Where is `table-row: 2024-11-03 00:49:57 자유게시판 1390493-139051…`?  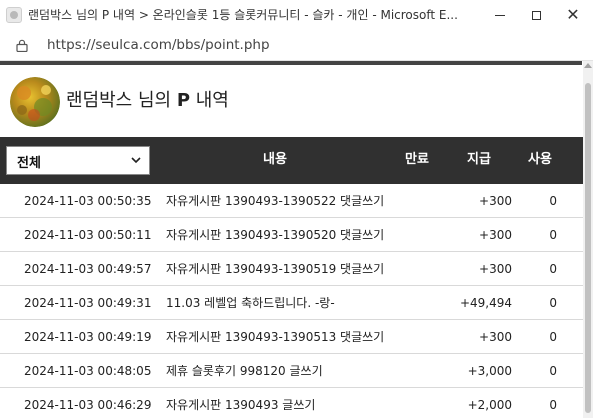
table-row: 2024-11-03 00:49:57 자유게시판 1390493-139051… is located at coordinates (291, 269).